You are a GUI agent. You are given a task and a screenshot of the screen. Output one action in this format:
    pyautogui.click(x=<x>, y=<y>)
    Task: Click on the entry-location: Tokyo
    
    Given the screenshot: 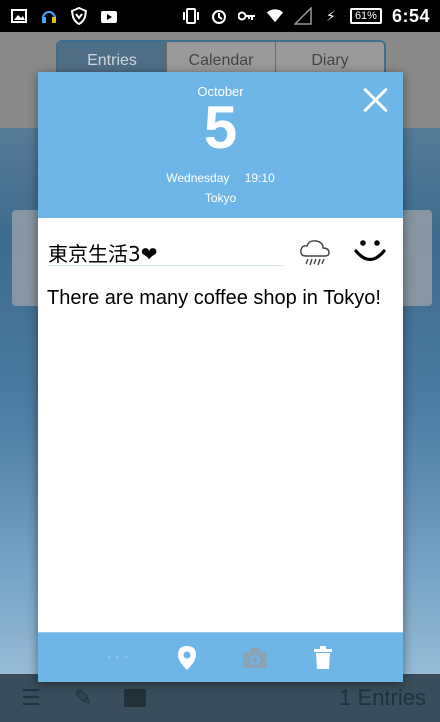 What is the action you would take?
    pyautogui.click(x=220, y=198)
    